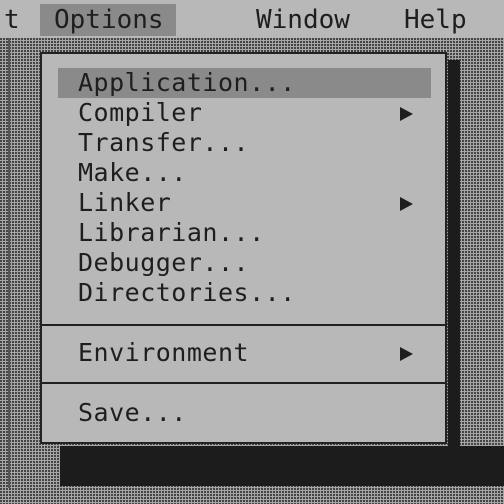  I want to click on dropdown-shadow-right, so click(454, 260).